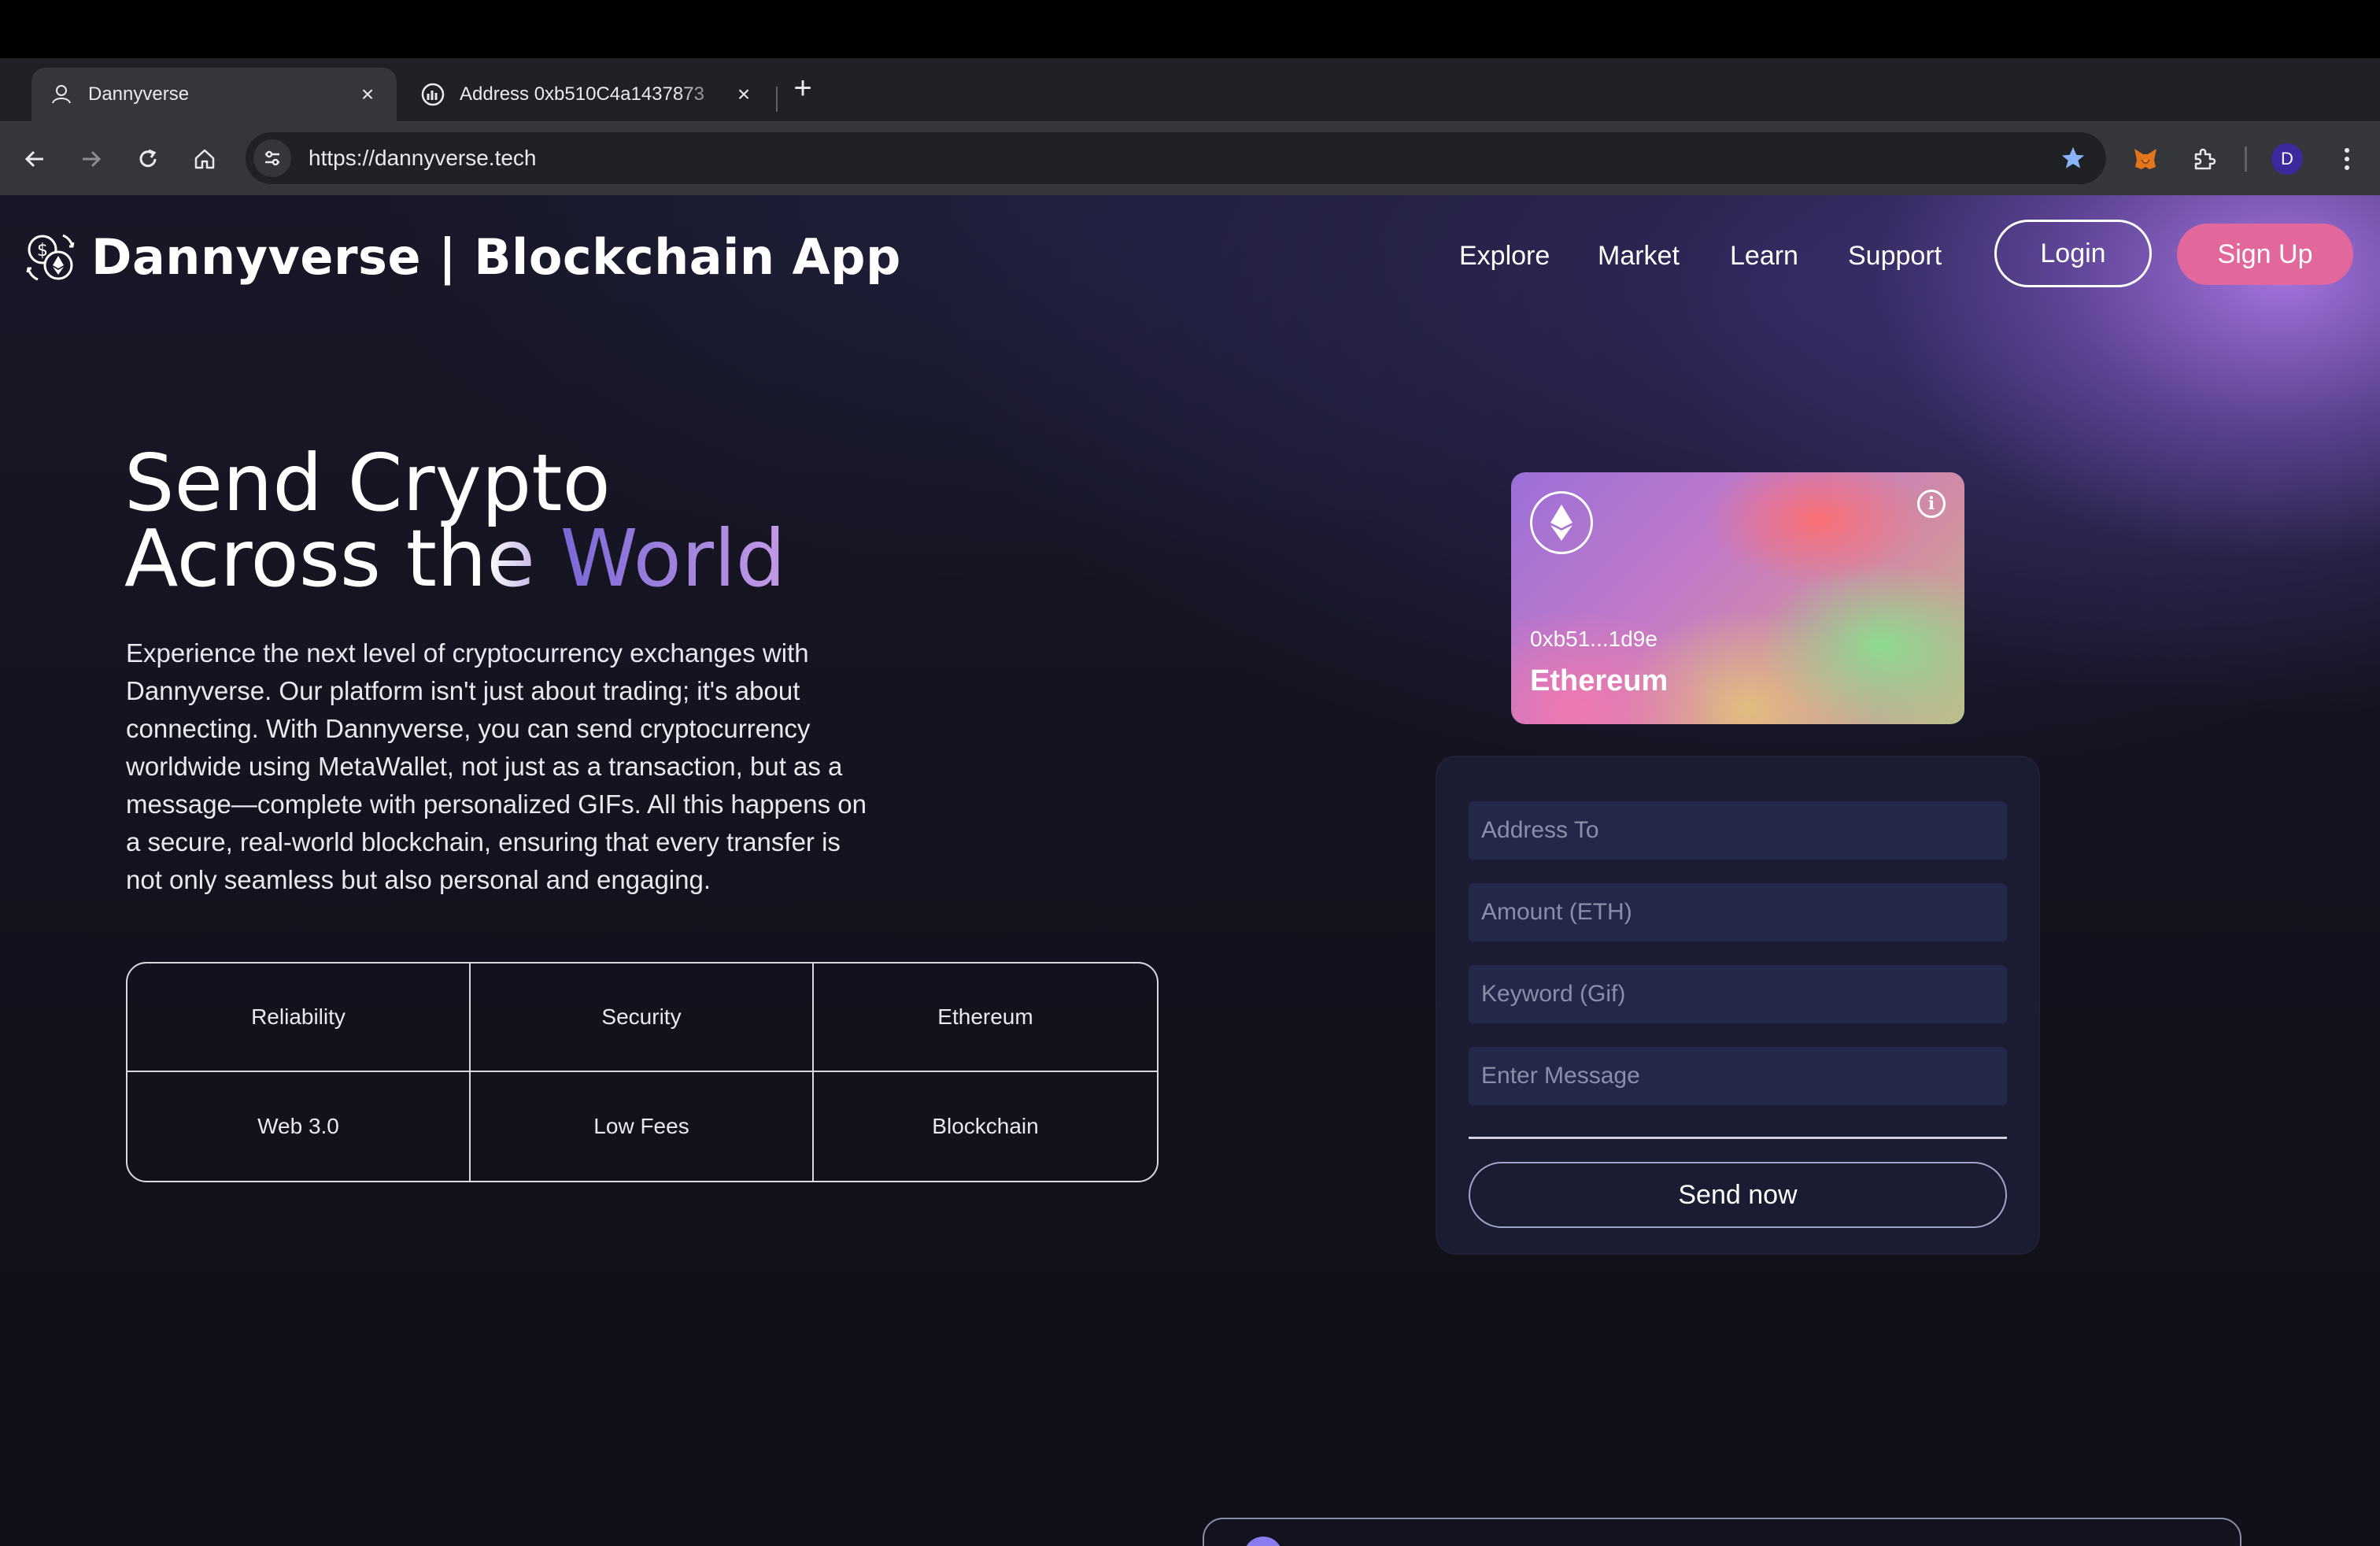 The image size is (2380, 1546). What do you see at coordinates (803, 88) in the screenshot?
I see `new-tab-button: +` at bounding box center [803, 88].